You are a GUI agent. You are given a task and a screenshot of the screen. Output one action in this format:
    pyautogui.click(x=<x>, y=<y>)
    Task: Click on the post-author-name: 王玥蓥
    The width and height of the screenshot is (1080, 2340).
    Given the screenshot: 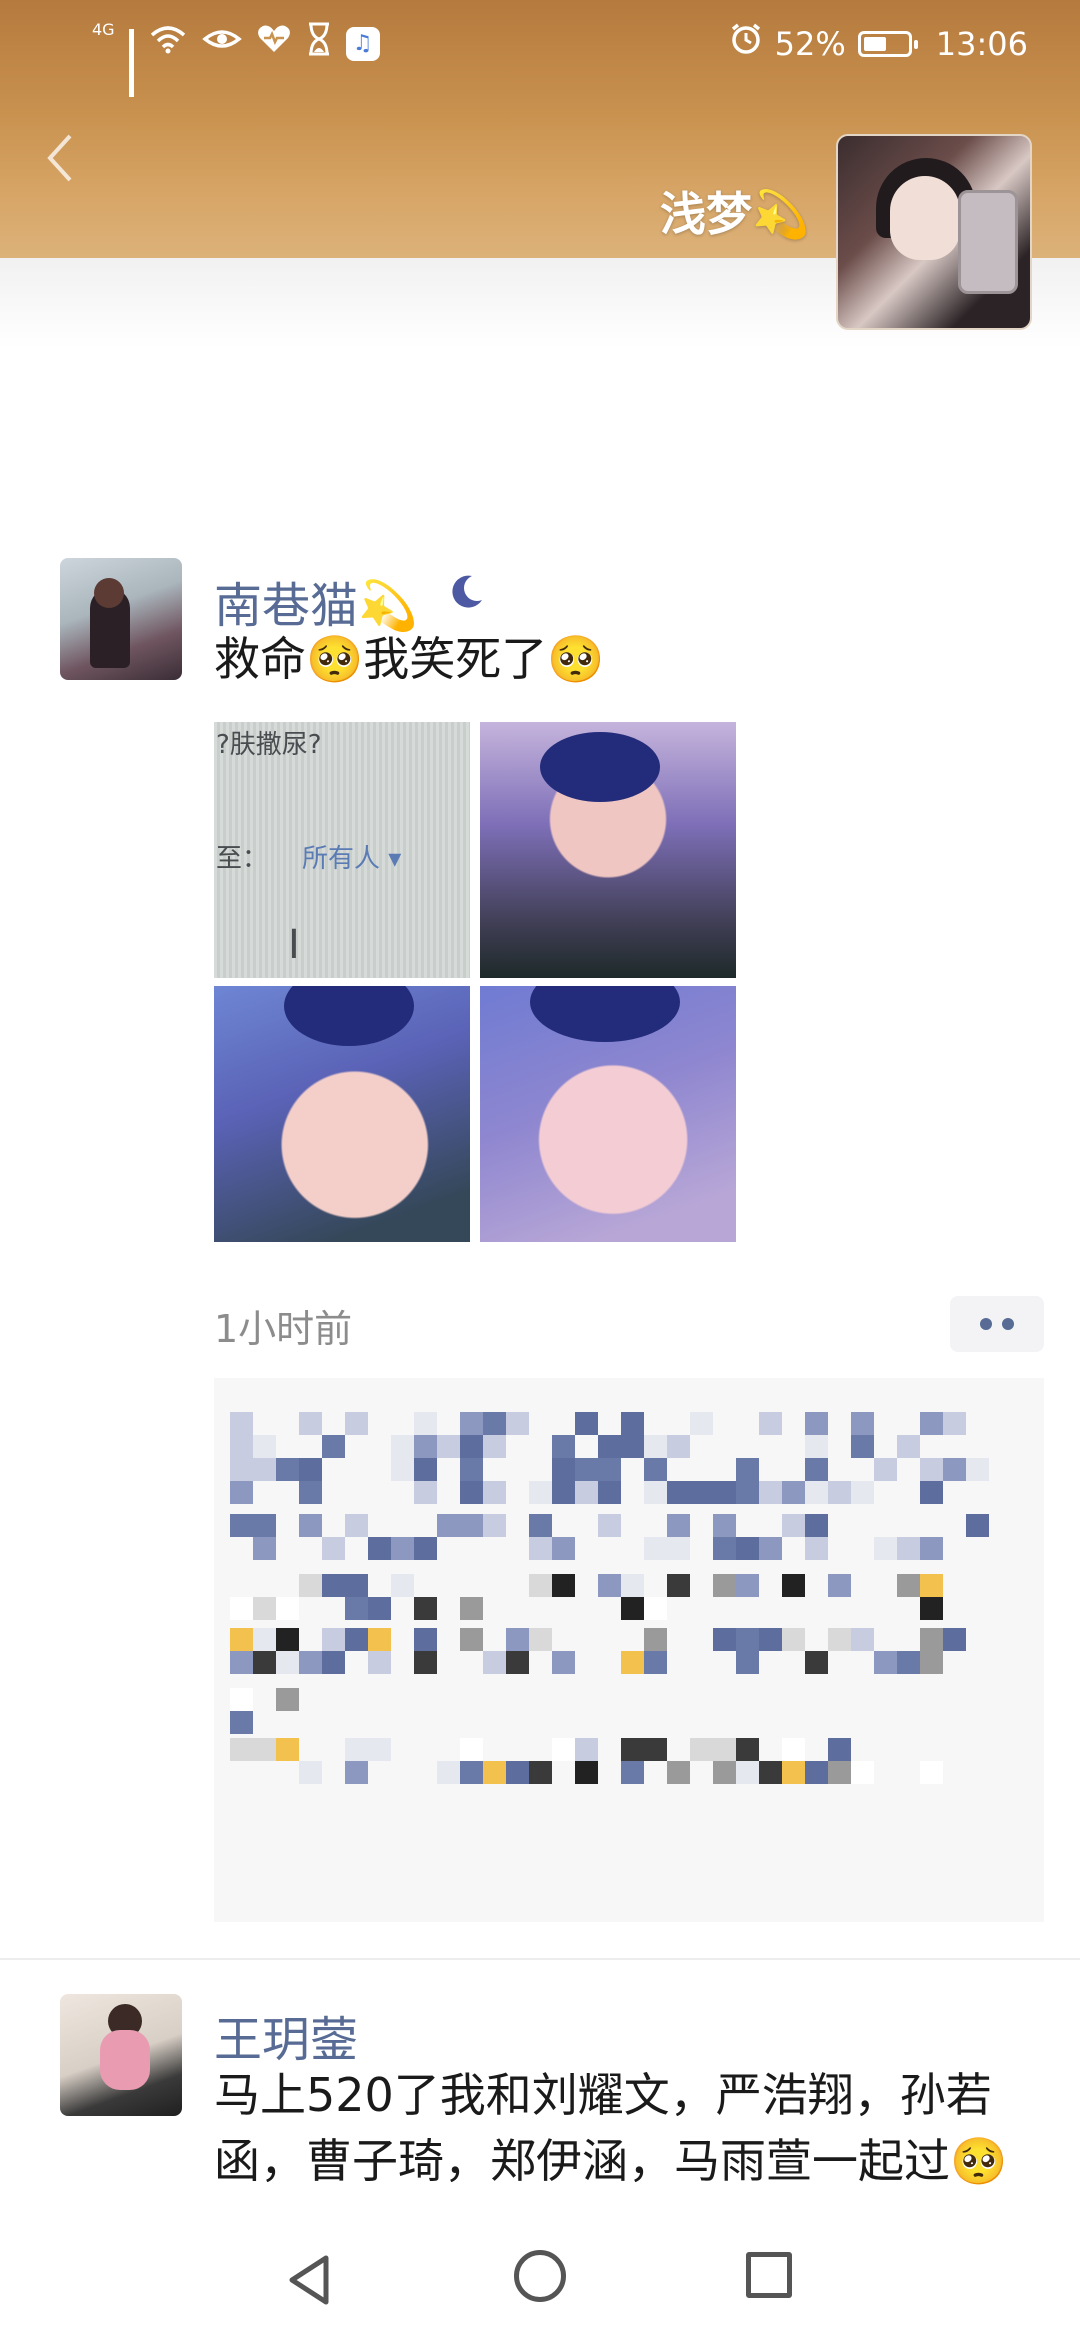 What is the action you would take?
    pyautogui.click(x=286, y=2035)
    